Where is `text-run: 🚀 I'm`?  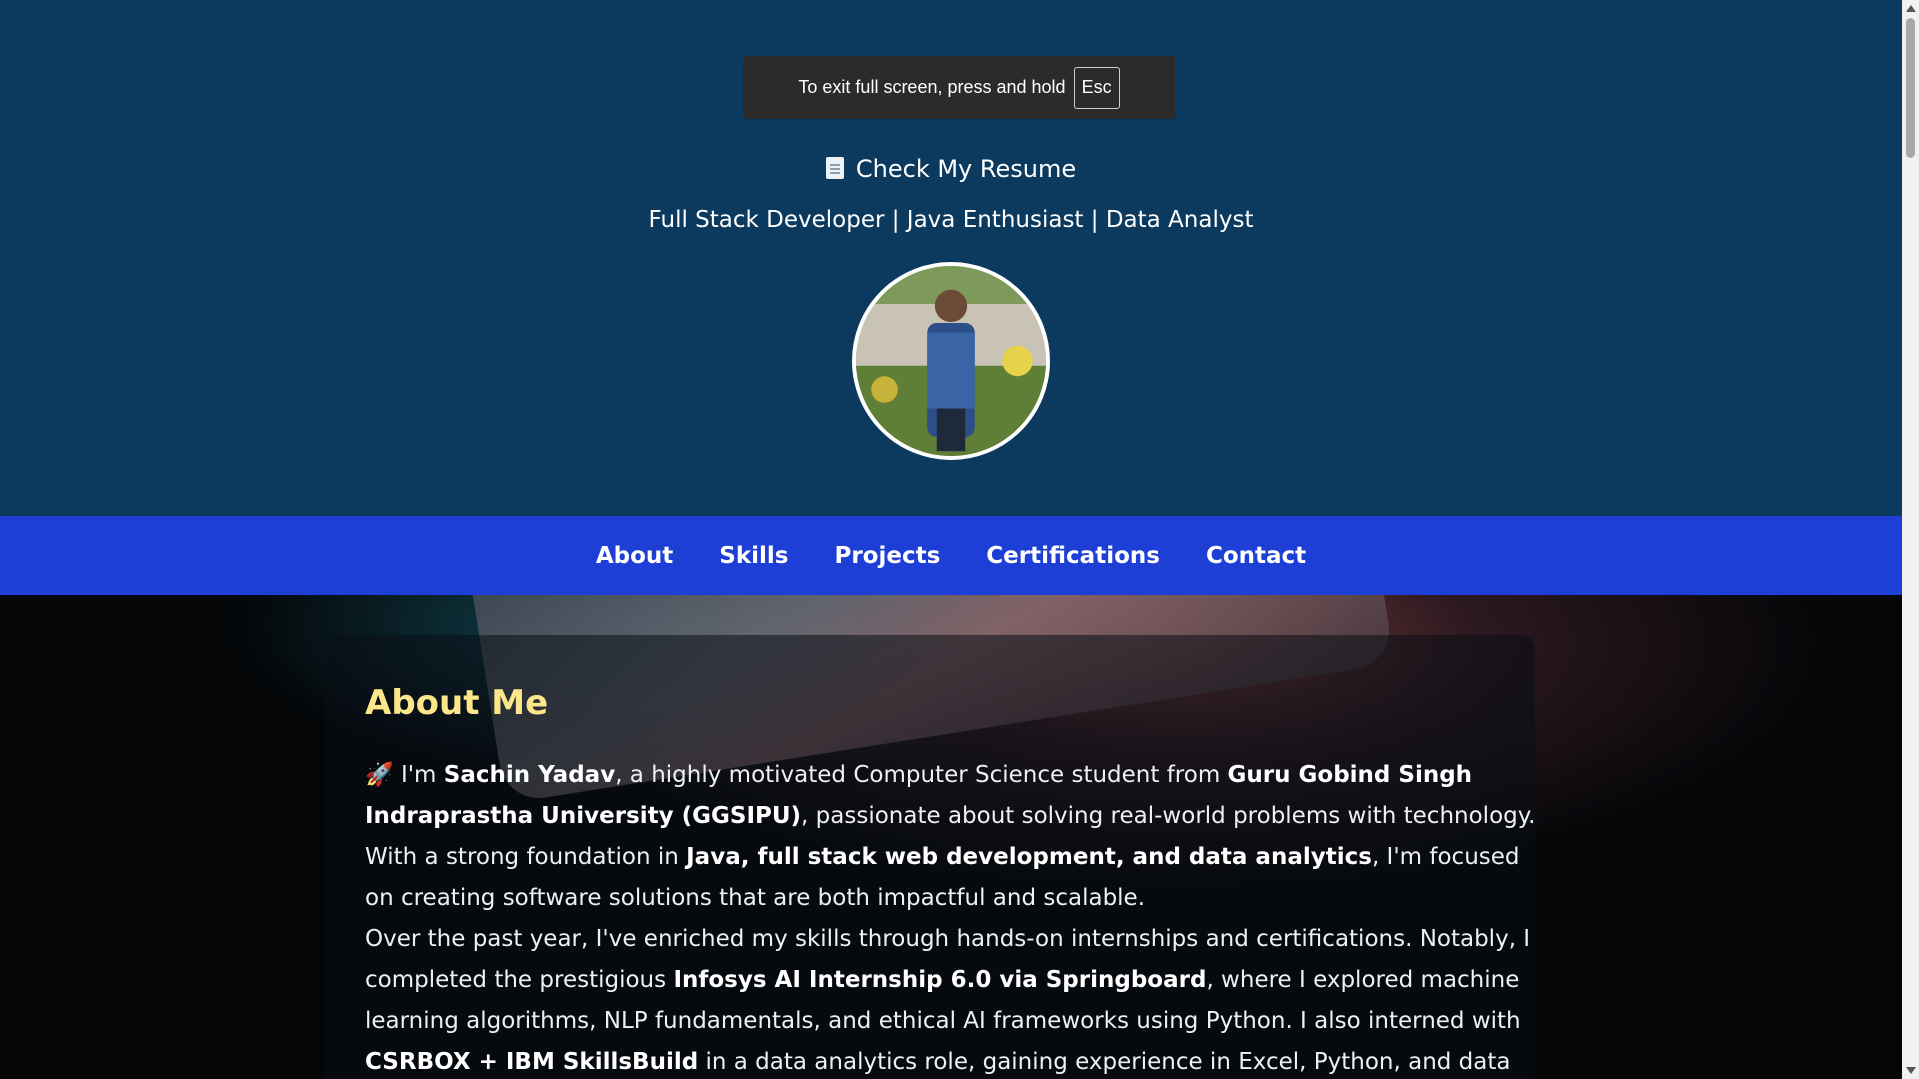 text-run: 🚀 I'm is located at coordinates (404, 775).